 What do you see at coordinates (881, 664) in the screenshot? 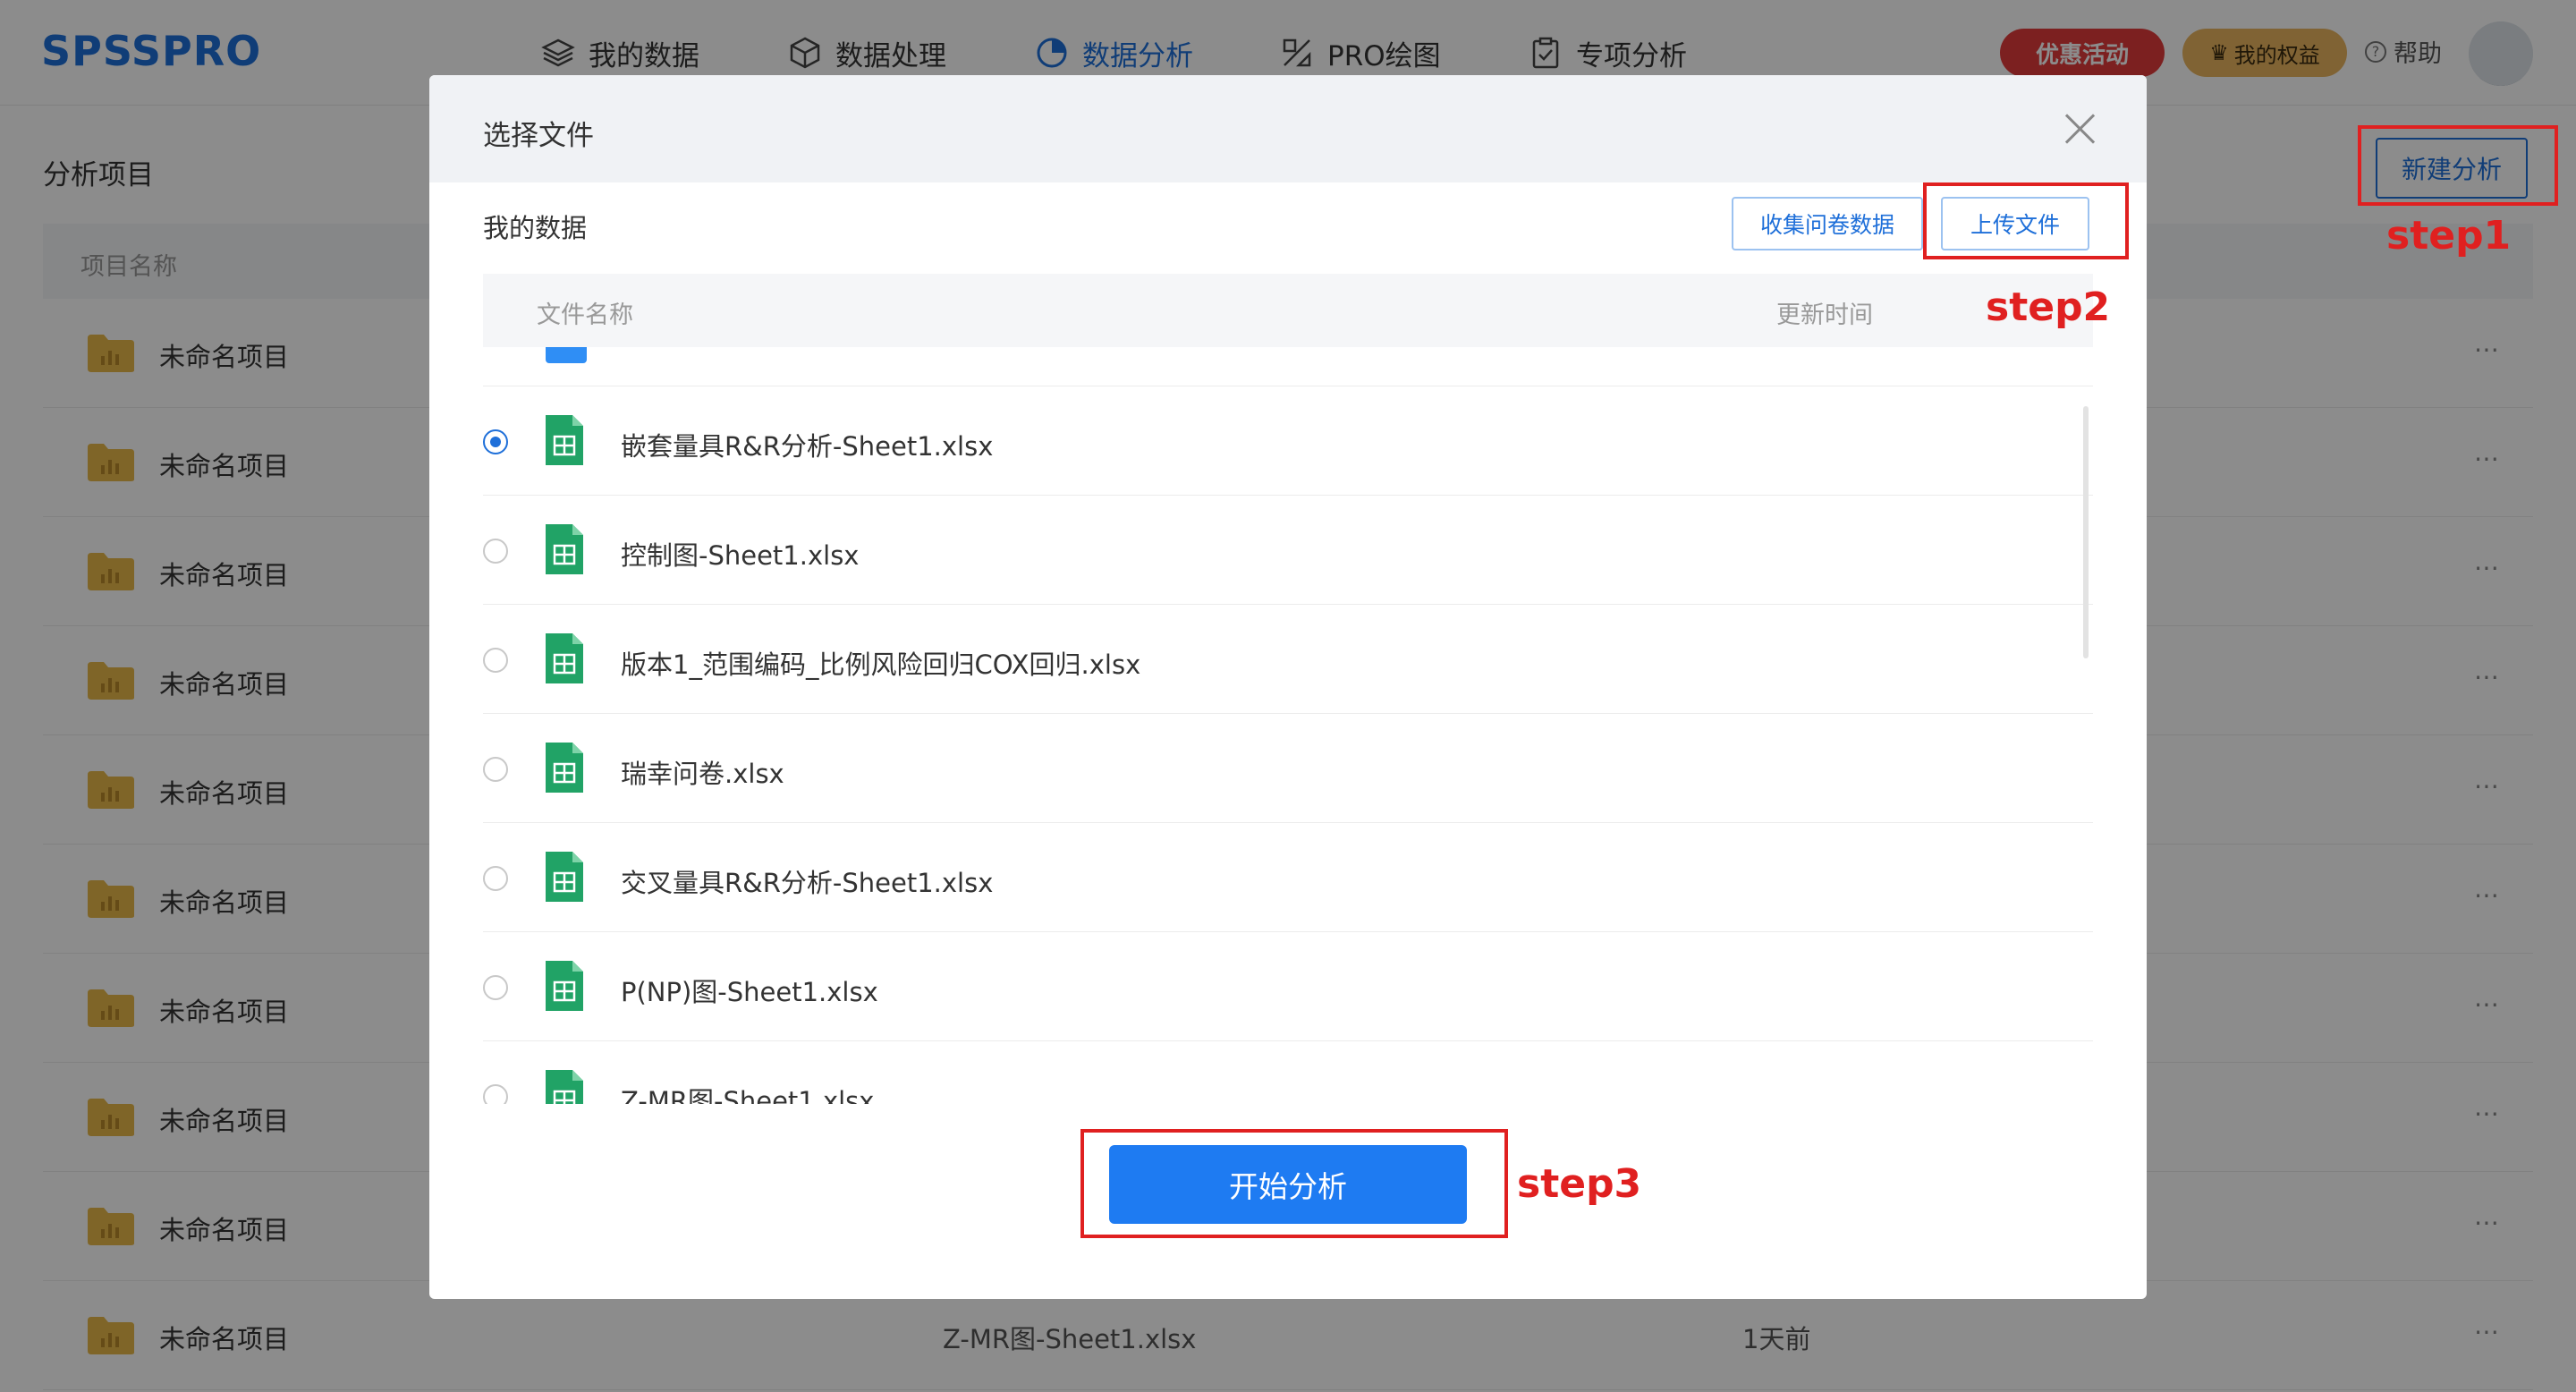
I see `file-name: 版本1_范围编码_比例风险回归COX回归.xlsx` at bounding box center [881, 664].